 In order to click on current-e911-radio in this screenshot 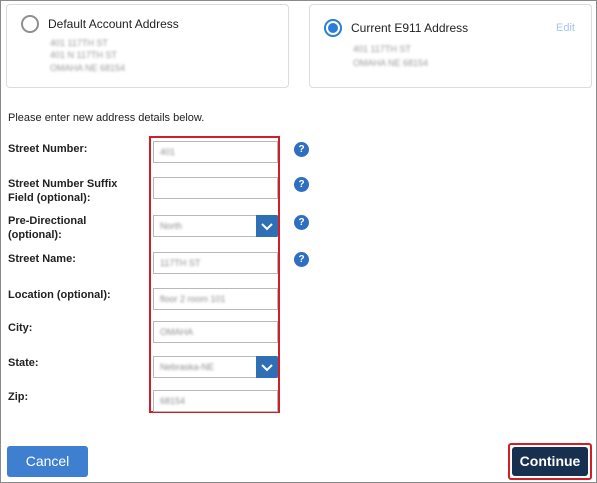, I will do `click(333, 28)`.